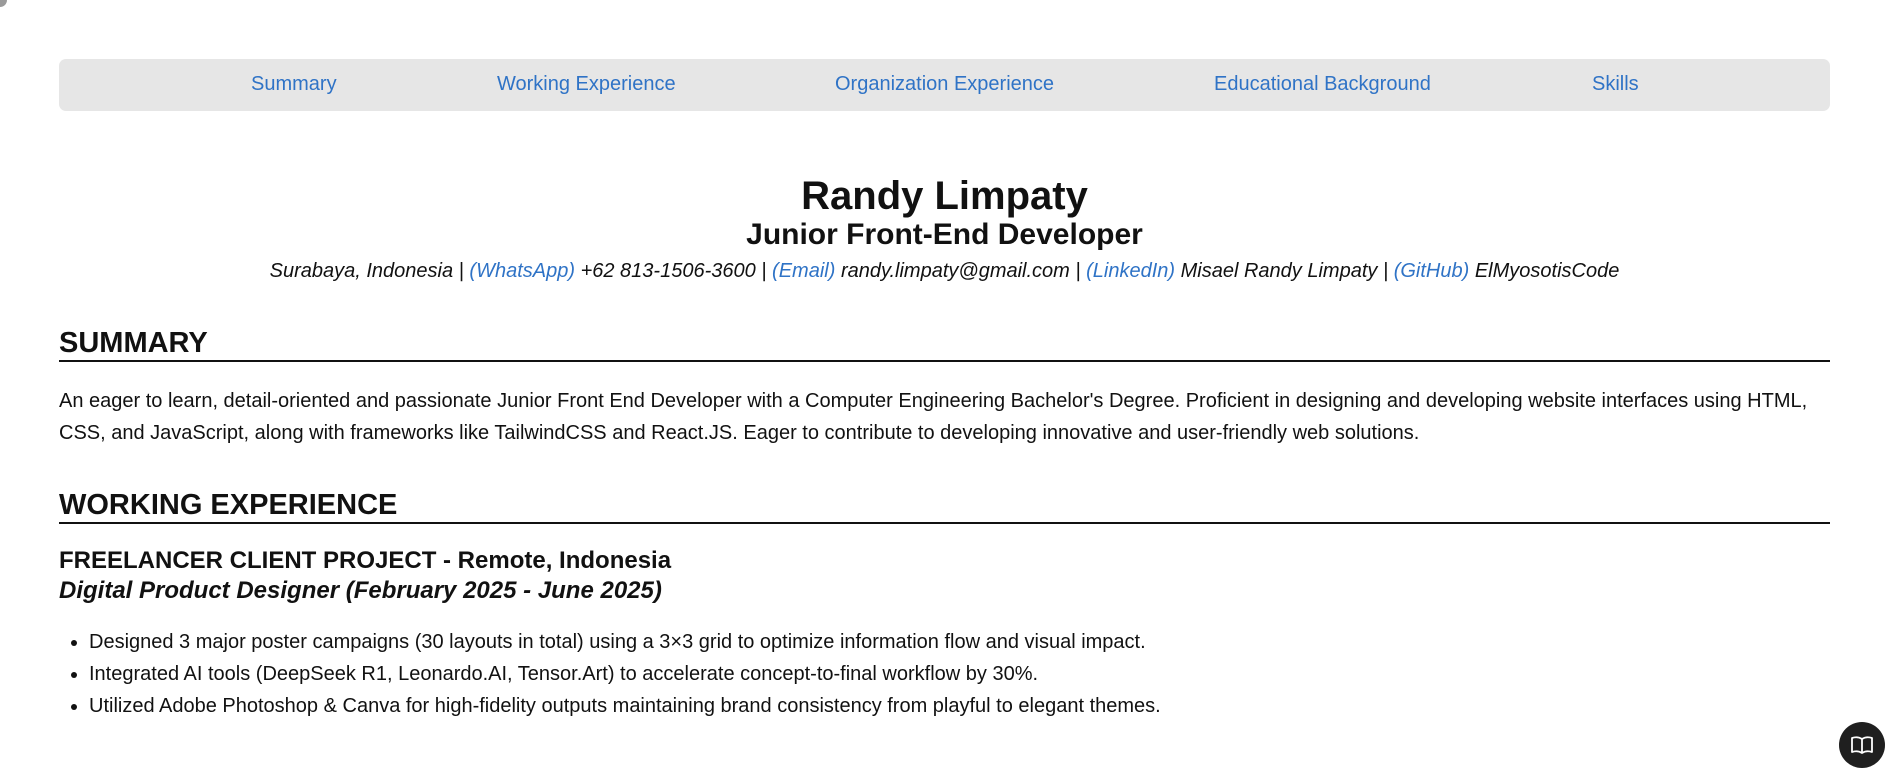 The width and height of the screenshot is (1891, 768). I want to click on person-name: Randy Limpaty, so click(944, 196).